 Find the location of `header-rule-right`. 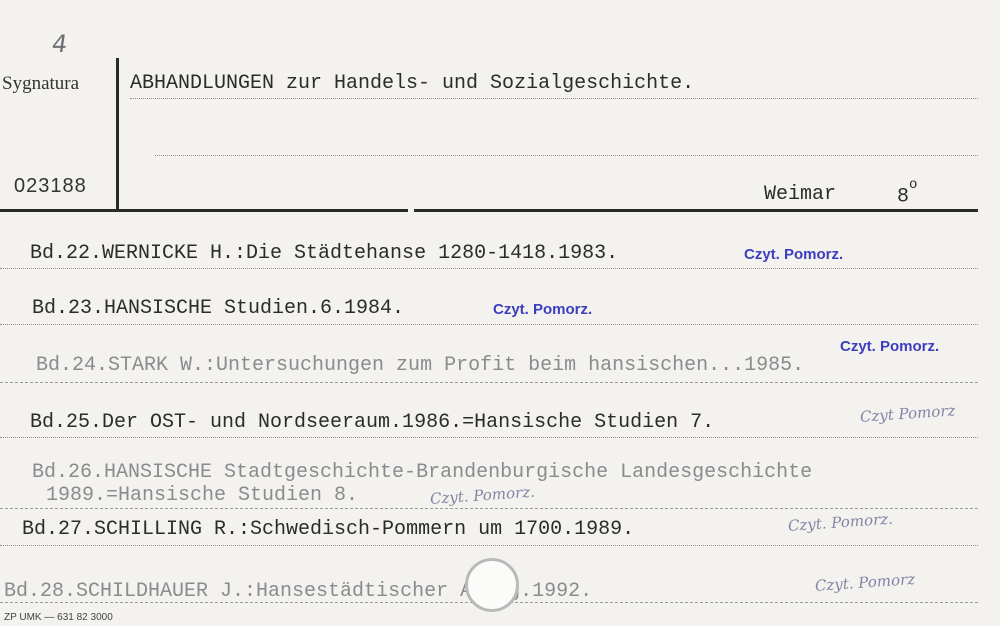

header-rule-right is located at coordinates (696, 210).